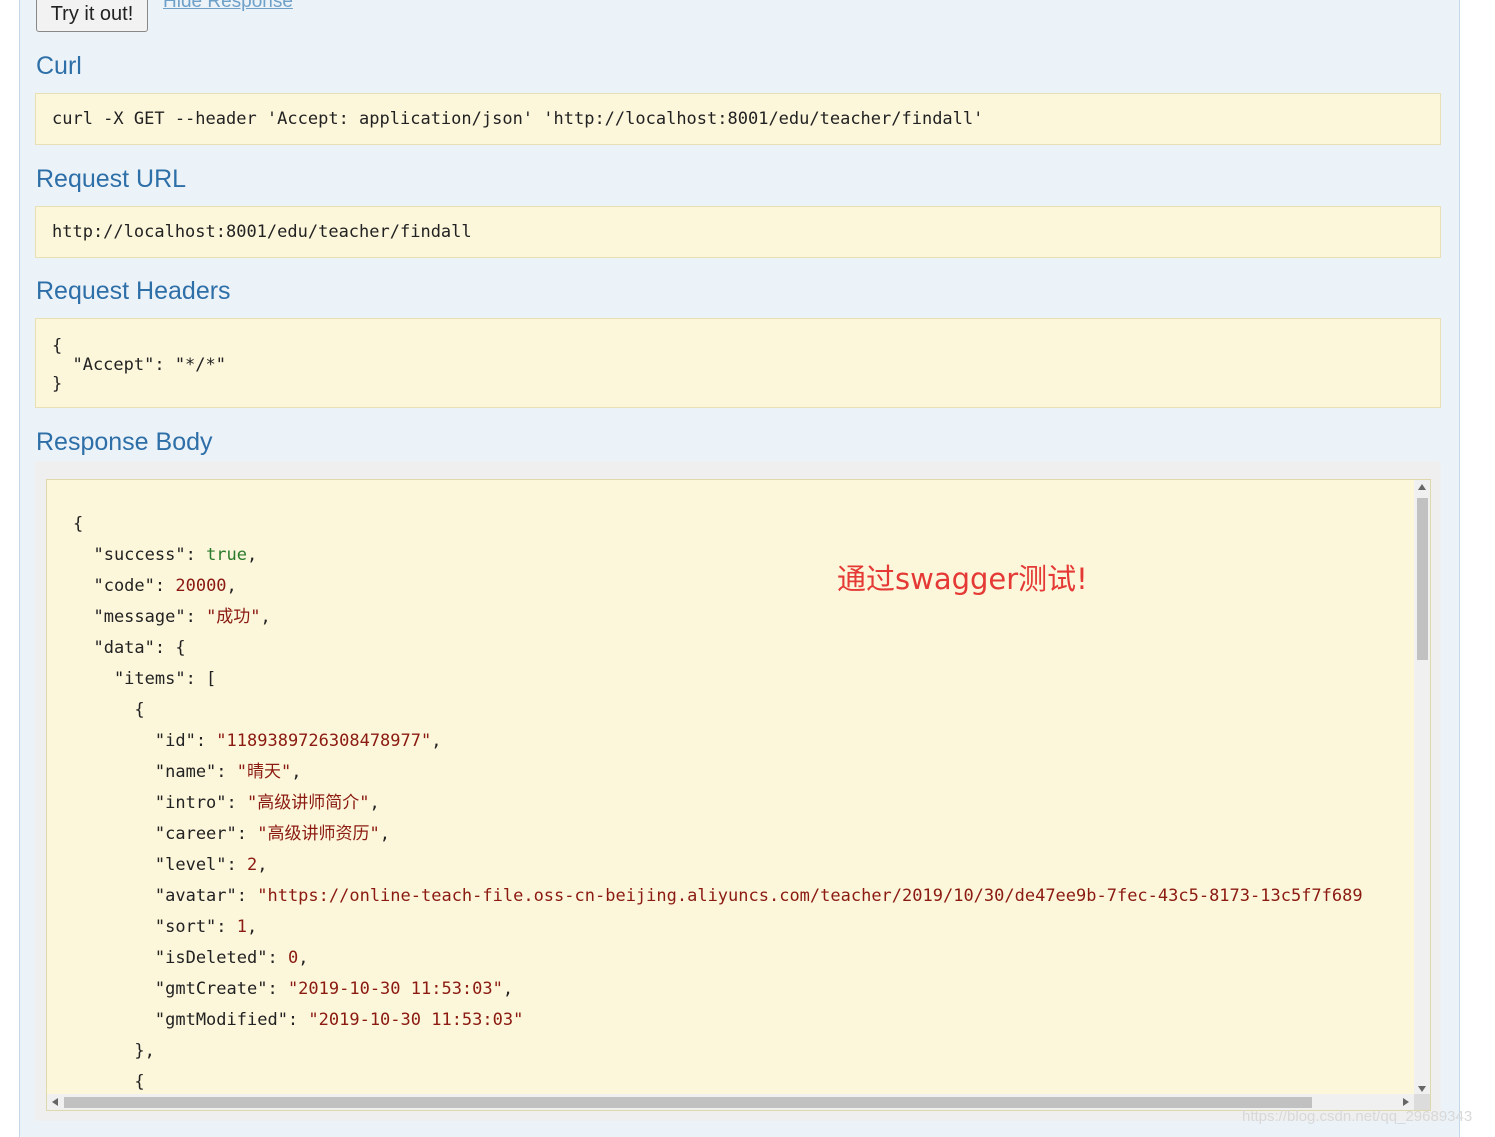 This screenshot has height=1137, width=1495. Describe the element at coordinates (1422, 788) in the screenshot. I see `vertical-scrollbar` at that location.